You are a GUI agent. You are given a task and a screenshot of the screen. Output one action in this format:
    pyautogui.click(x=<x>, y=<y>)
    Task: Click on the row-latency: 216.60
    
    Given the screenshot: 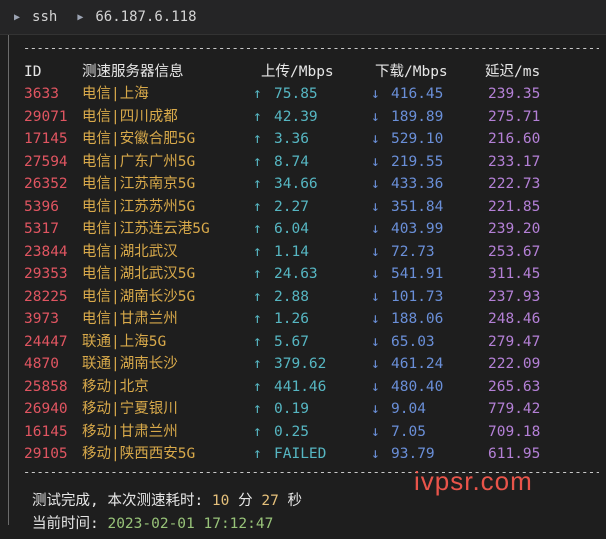 What is the action you would take?
    pyautogui.click(x=514, y=139)
    